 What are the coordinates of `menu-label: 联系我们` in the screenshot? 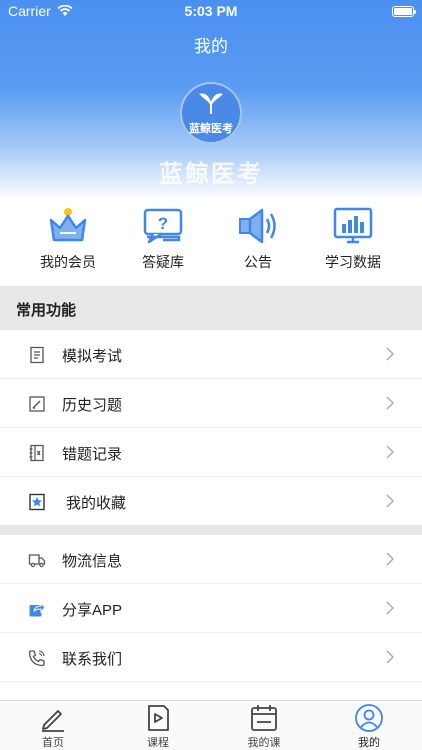 It's located at (92, 659).